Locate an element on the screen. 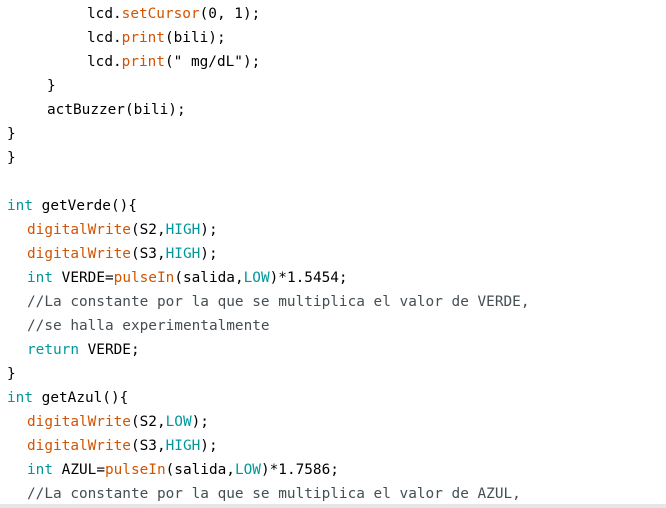 The height and width of the screenshot is (508, 666). code-token-plain: (0, 1); is located at coordinates (230, 14).